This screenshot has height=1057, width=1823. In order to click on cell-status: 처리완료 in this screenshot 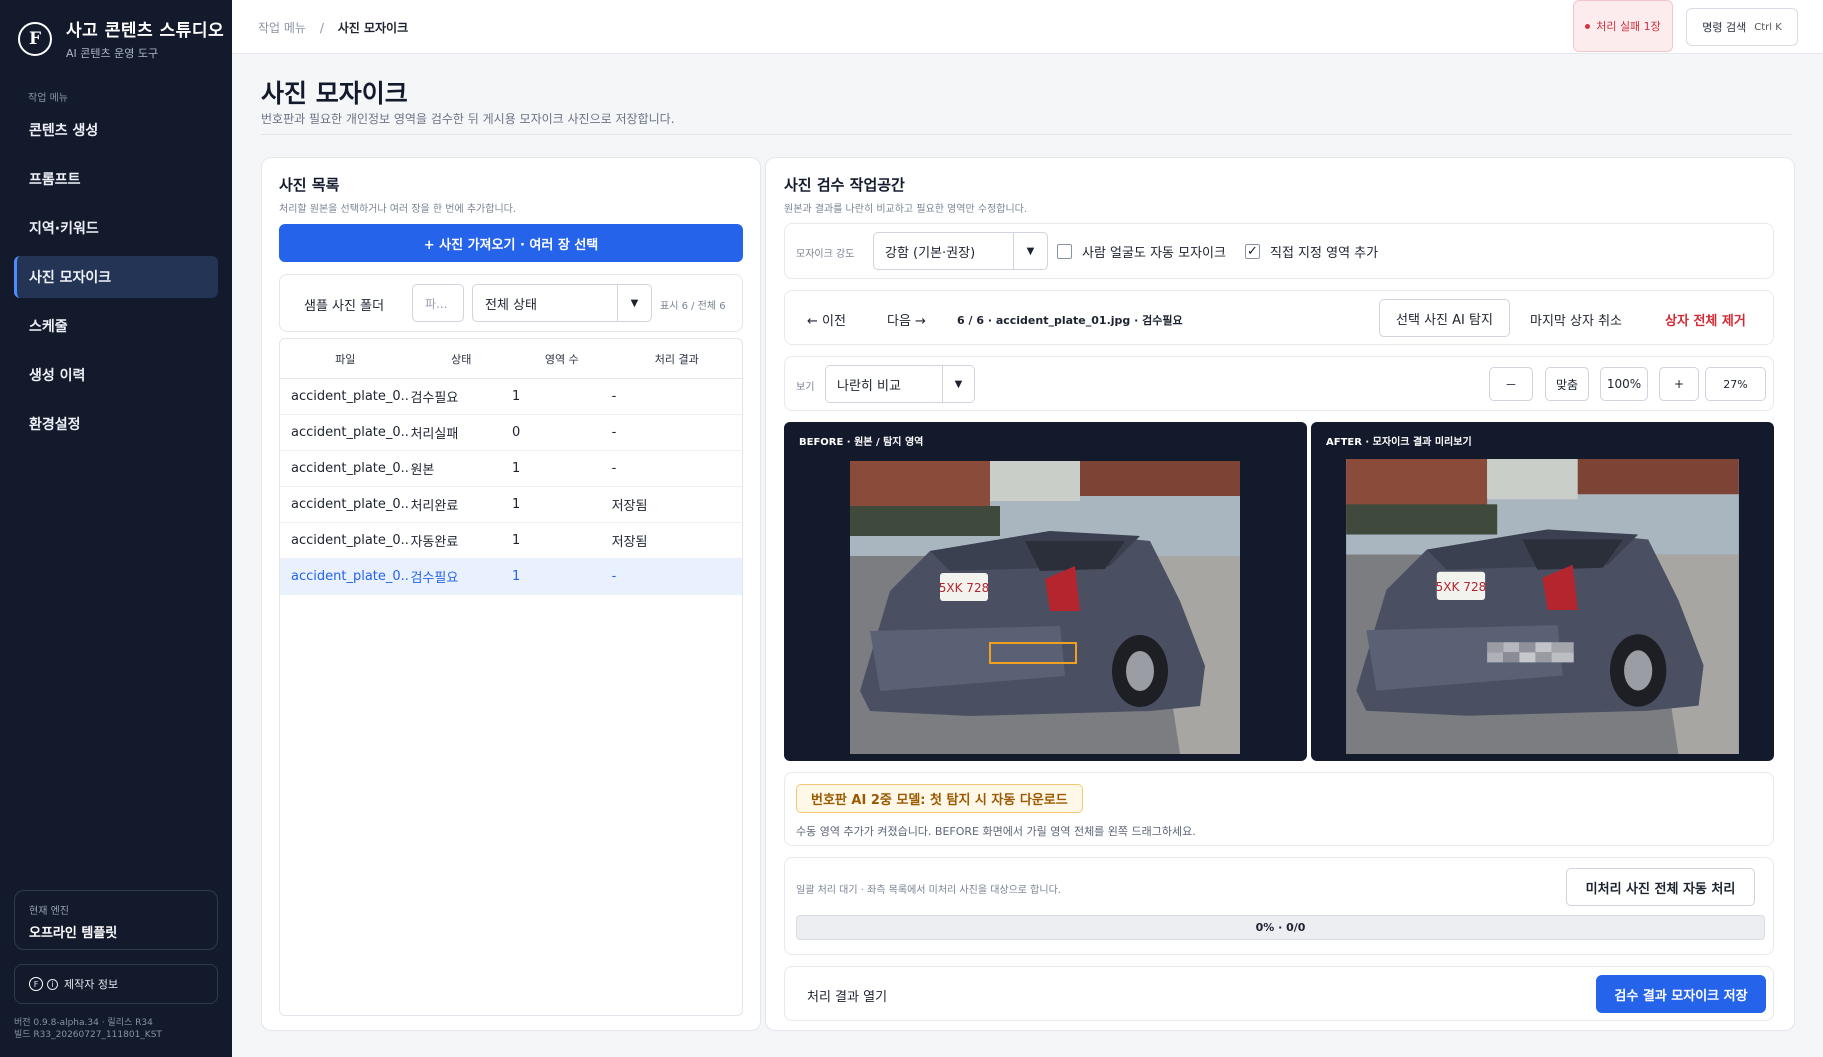, I will do `click(434, 506)`.